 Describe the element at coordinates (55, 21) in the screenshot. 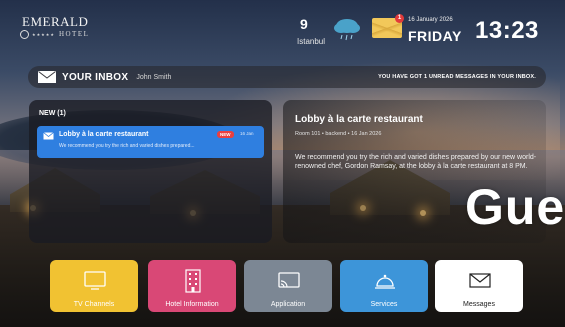

I see `logo-brand: EMERALD` at that location.